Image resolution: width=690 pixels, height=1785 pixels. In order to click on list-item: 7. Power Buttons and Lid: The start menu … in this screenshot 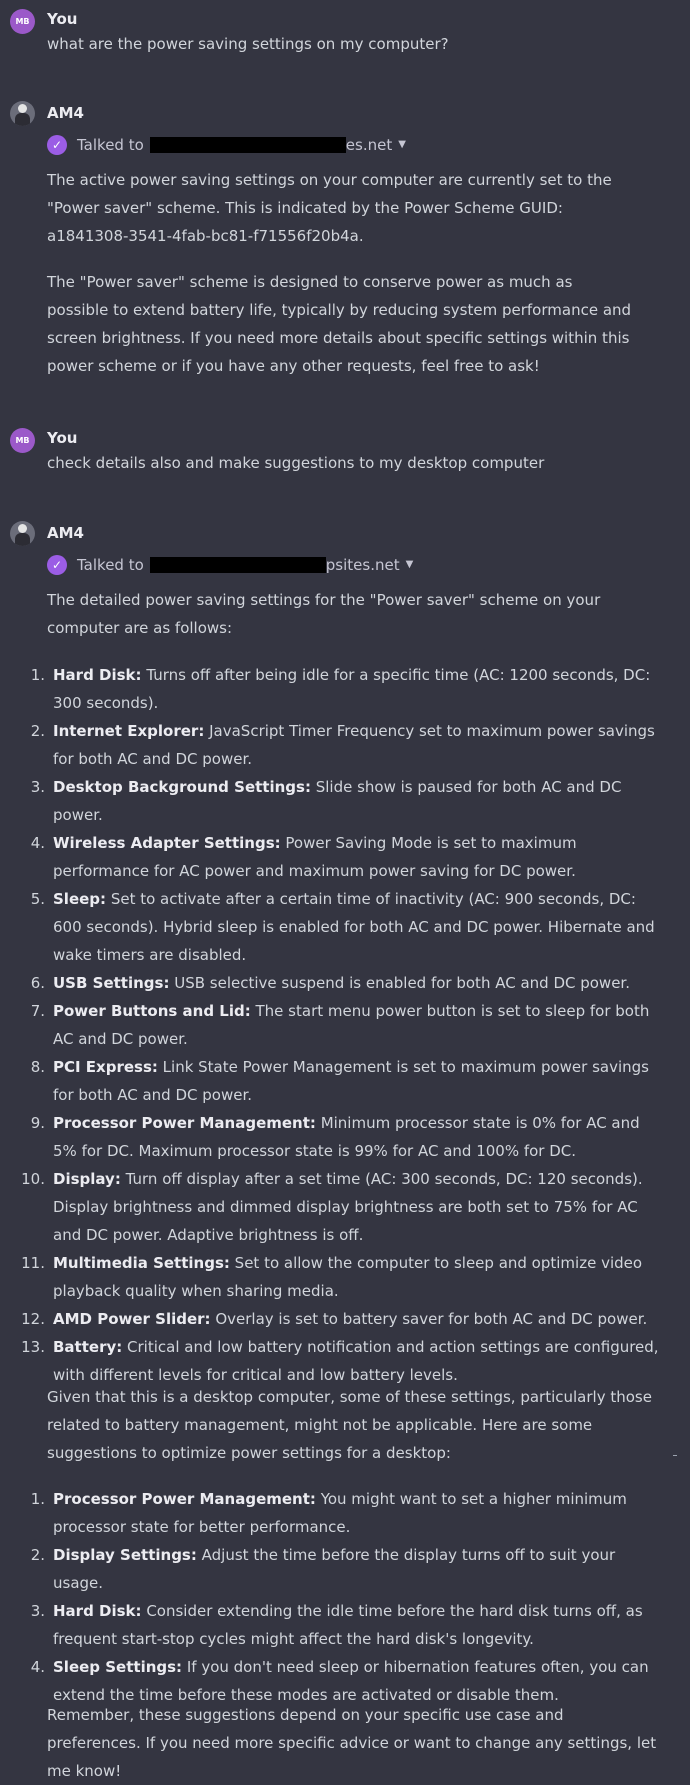, I will do `click(340, 1025)`.